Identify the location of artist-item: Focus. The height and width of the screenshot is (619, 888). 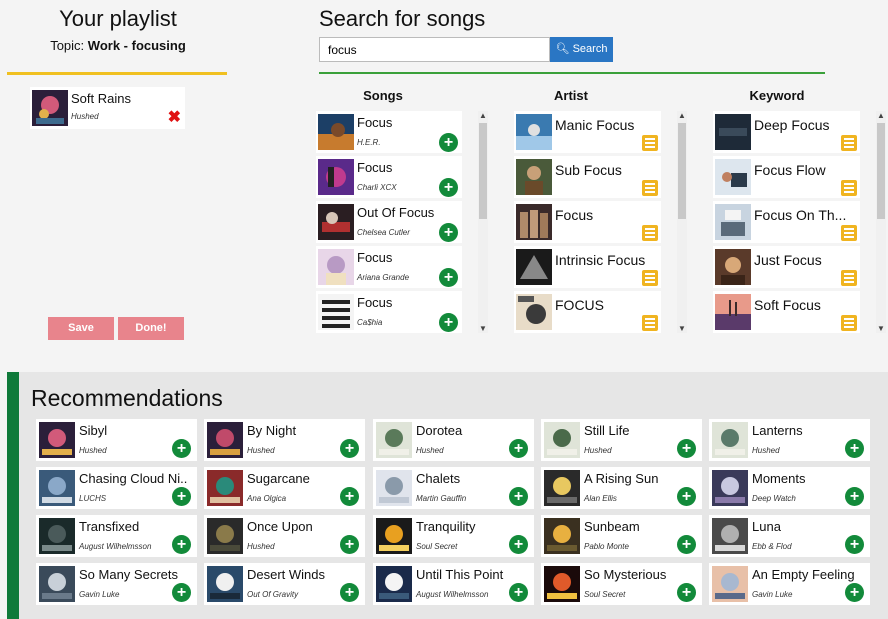
(587, 222).